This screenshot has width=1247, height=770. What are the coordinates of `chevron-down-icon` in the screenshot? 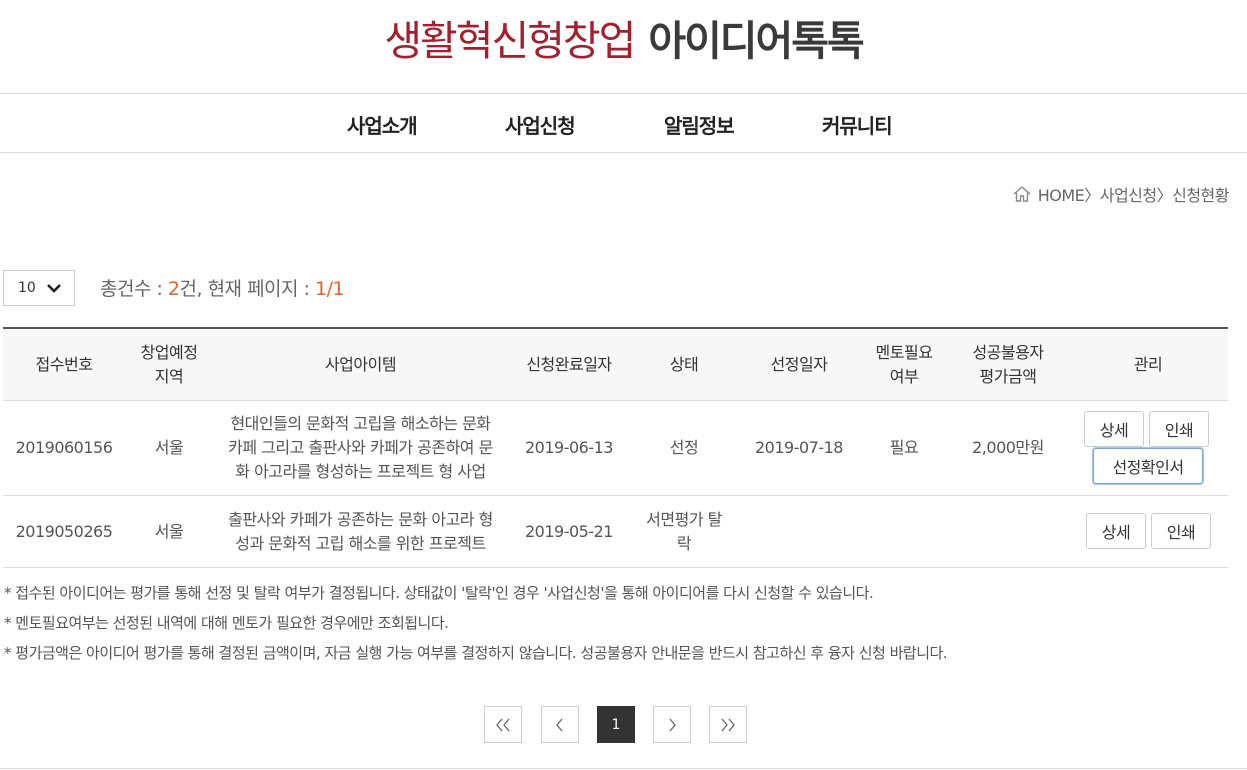 It's located at (54, 288).